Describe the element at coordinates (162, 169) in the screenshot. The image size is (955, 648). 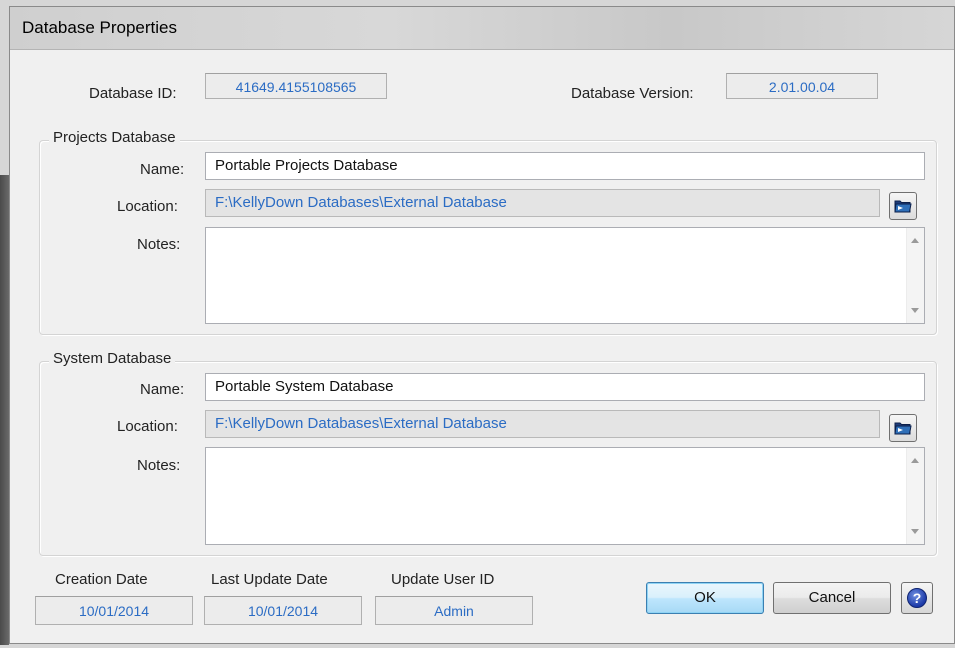
I see `projects-name-label: Name:` at that location.